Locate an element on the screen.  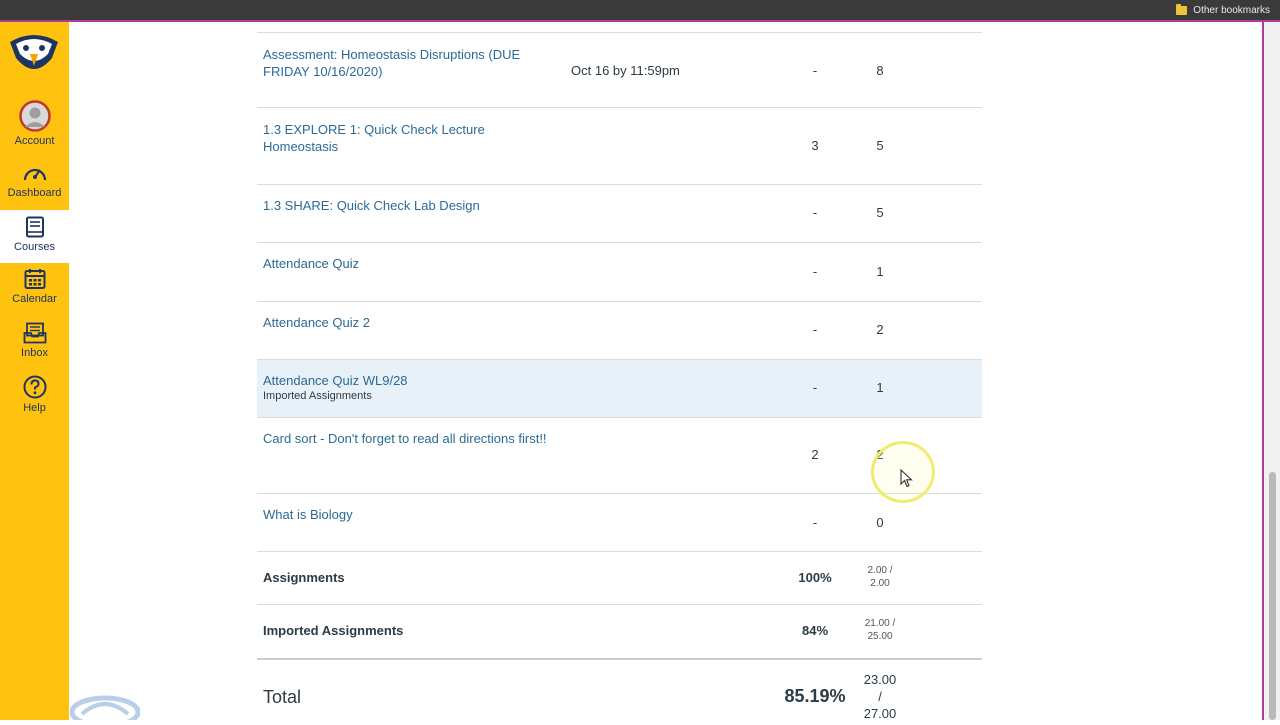
courses-icon is located at coordinates (35, 227).